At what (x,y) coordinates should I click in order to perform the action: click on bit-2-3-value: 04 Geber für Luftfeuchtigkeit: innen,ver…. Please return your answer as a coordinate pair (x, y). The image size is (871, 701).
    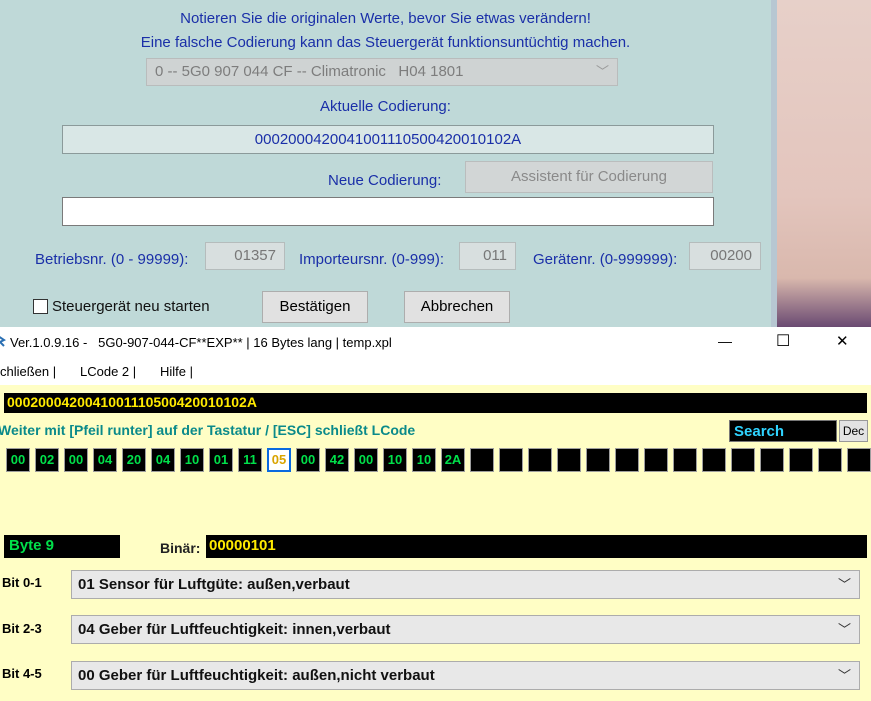
    Looking at the image, I should click on (234, 629).